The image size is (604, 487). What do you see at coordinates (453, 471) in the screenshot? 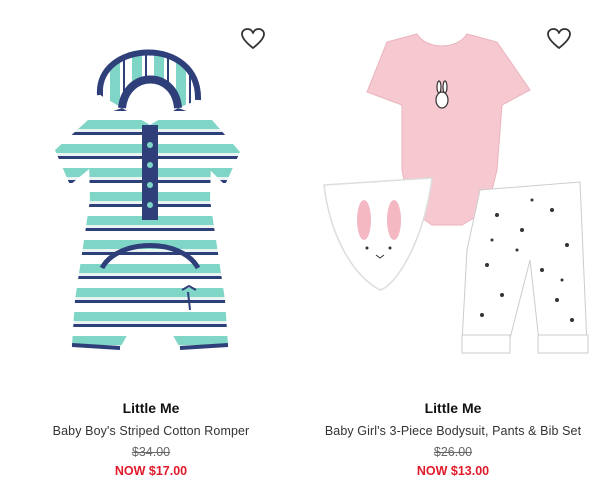
I see `sale-price: NOW $13.00` at bounding box center [453, 471].